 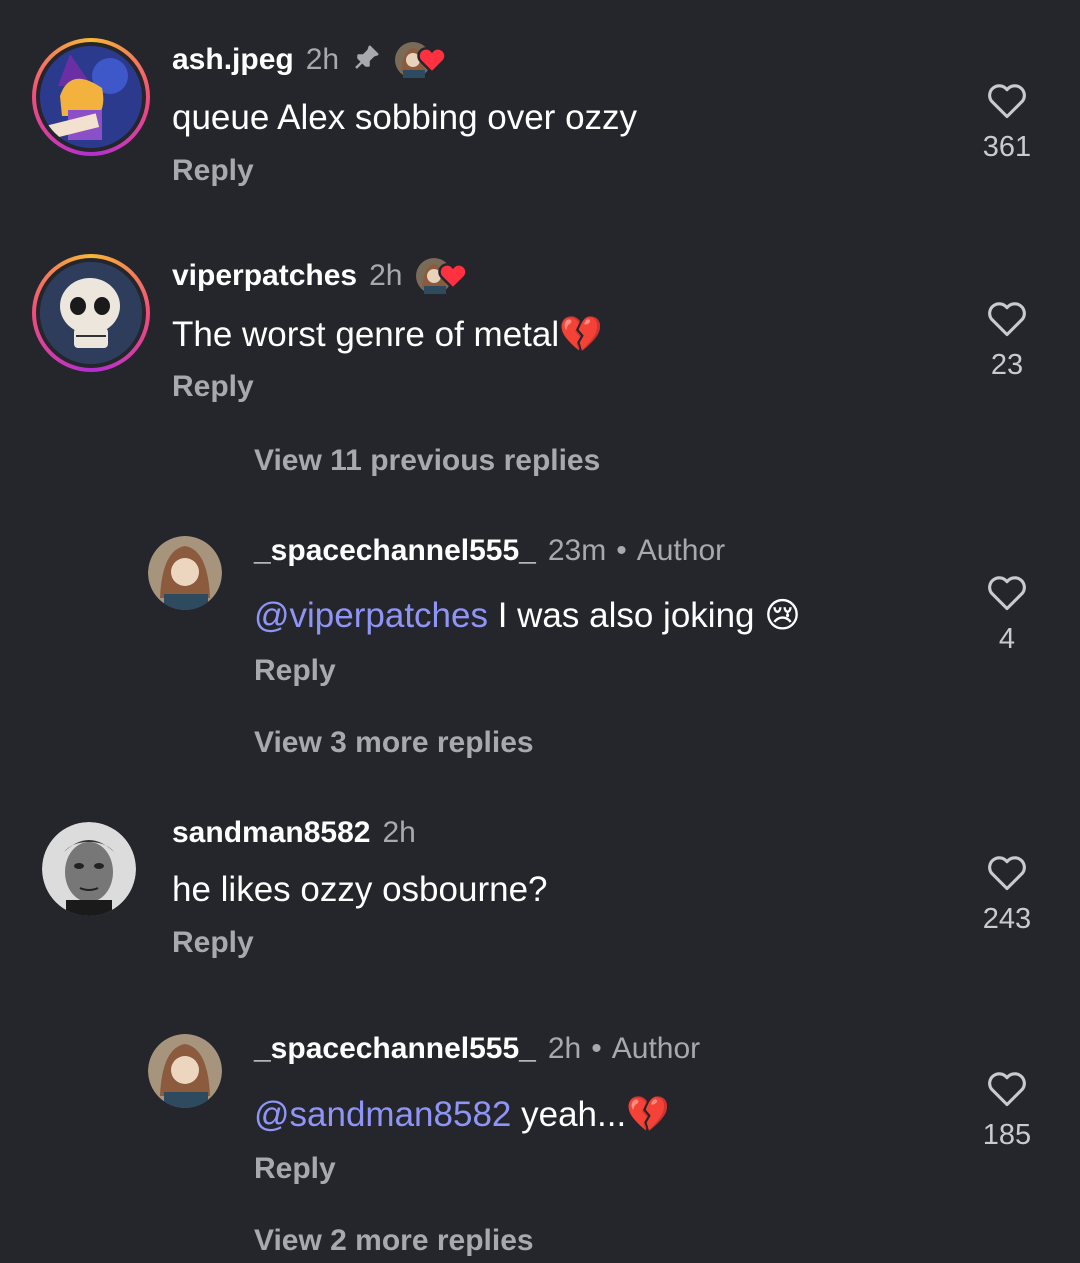 What do you see at coordinates (1007, 365) in the screenshot?
I see `like-count: 23` at bounding box center [1007, 365].